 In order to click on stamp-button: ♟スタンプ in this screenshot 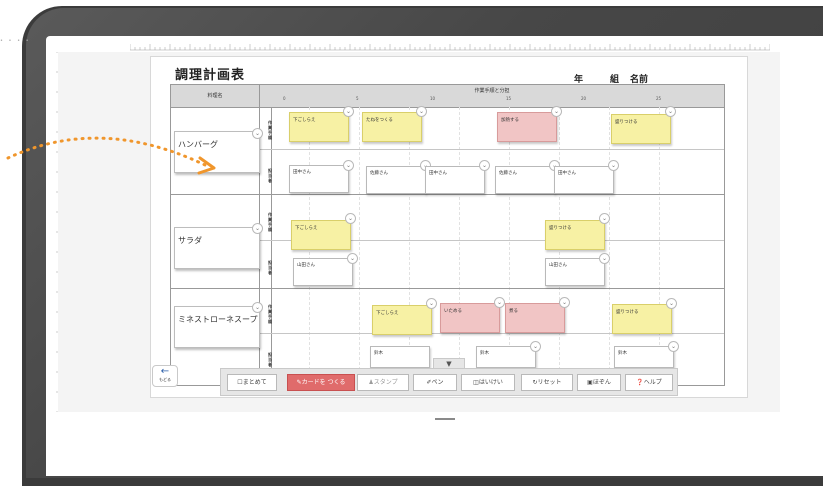, I will do `click(383, 382)`.